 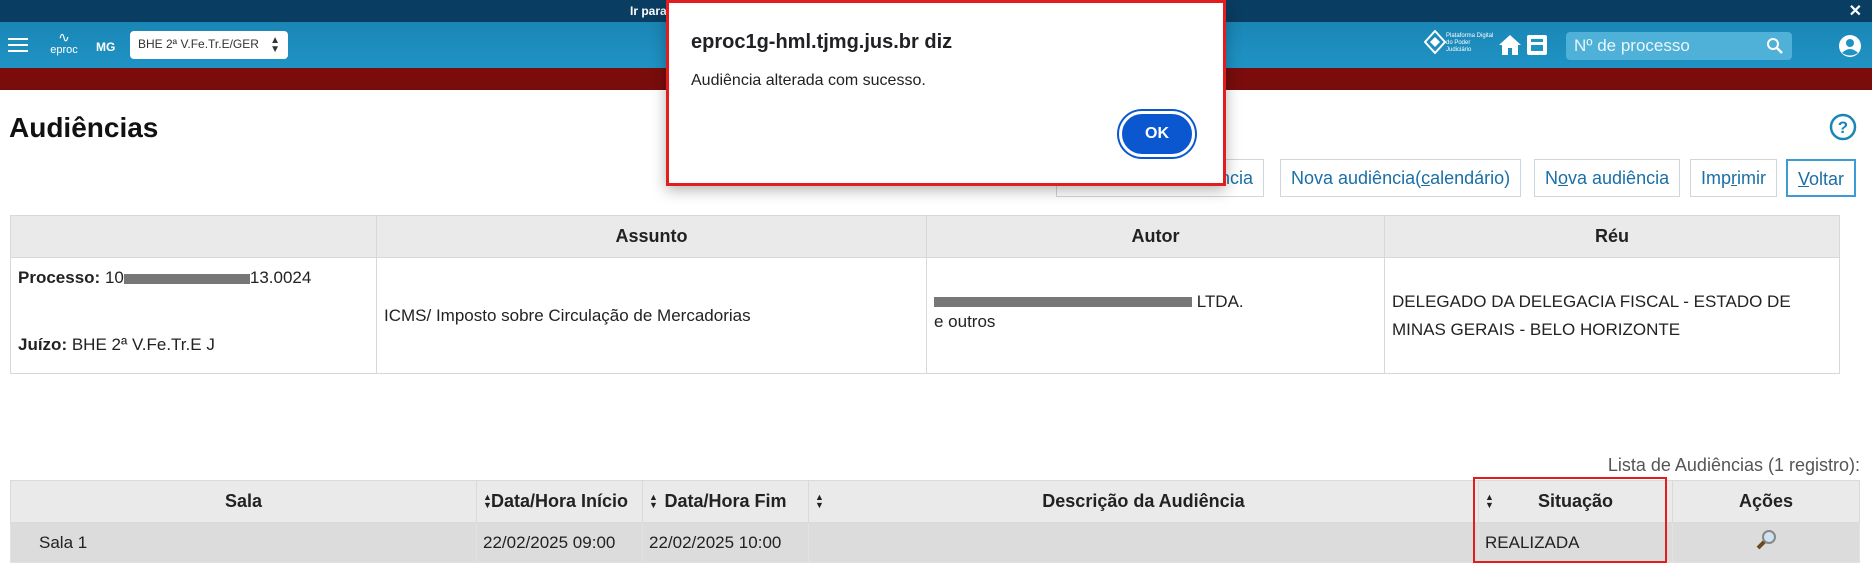 I want to click on cell-fim: 22/02/2025 10:00, so click(x=725, y=542).